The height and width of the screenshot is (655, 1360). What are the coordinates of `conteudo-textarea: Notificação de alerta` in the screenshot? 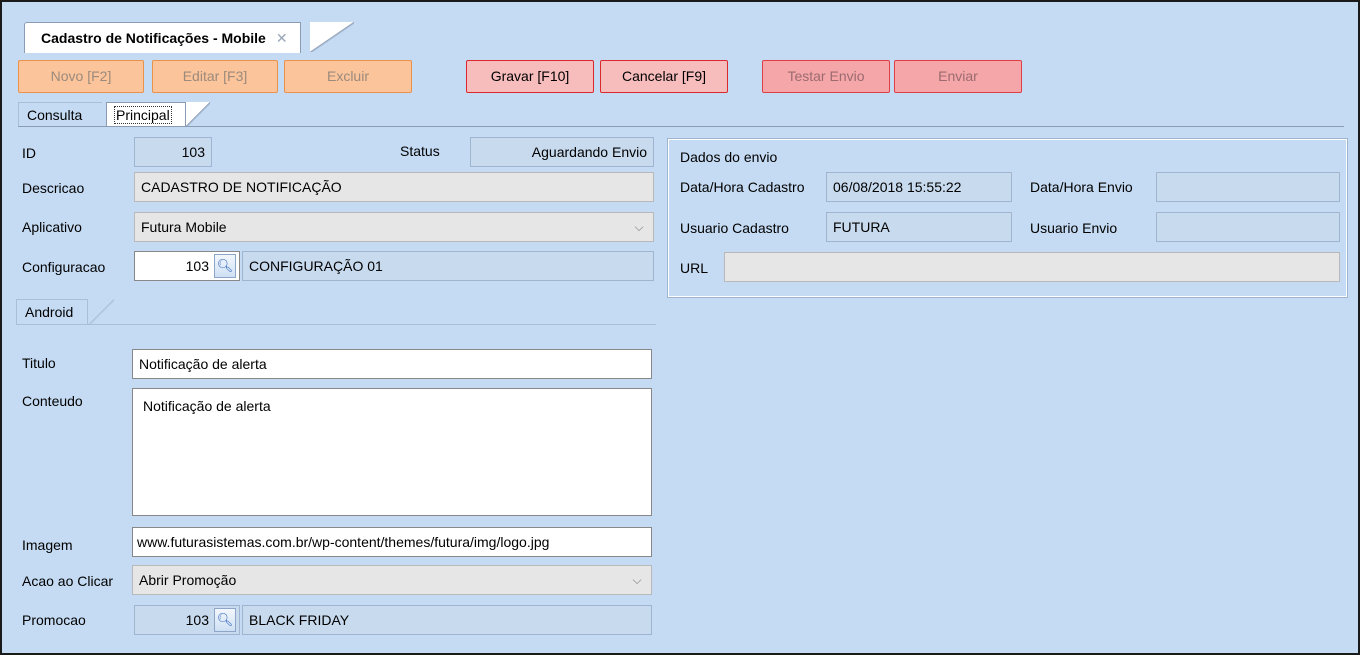 It's located at (392, 452).